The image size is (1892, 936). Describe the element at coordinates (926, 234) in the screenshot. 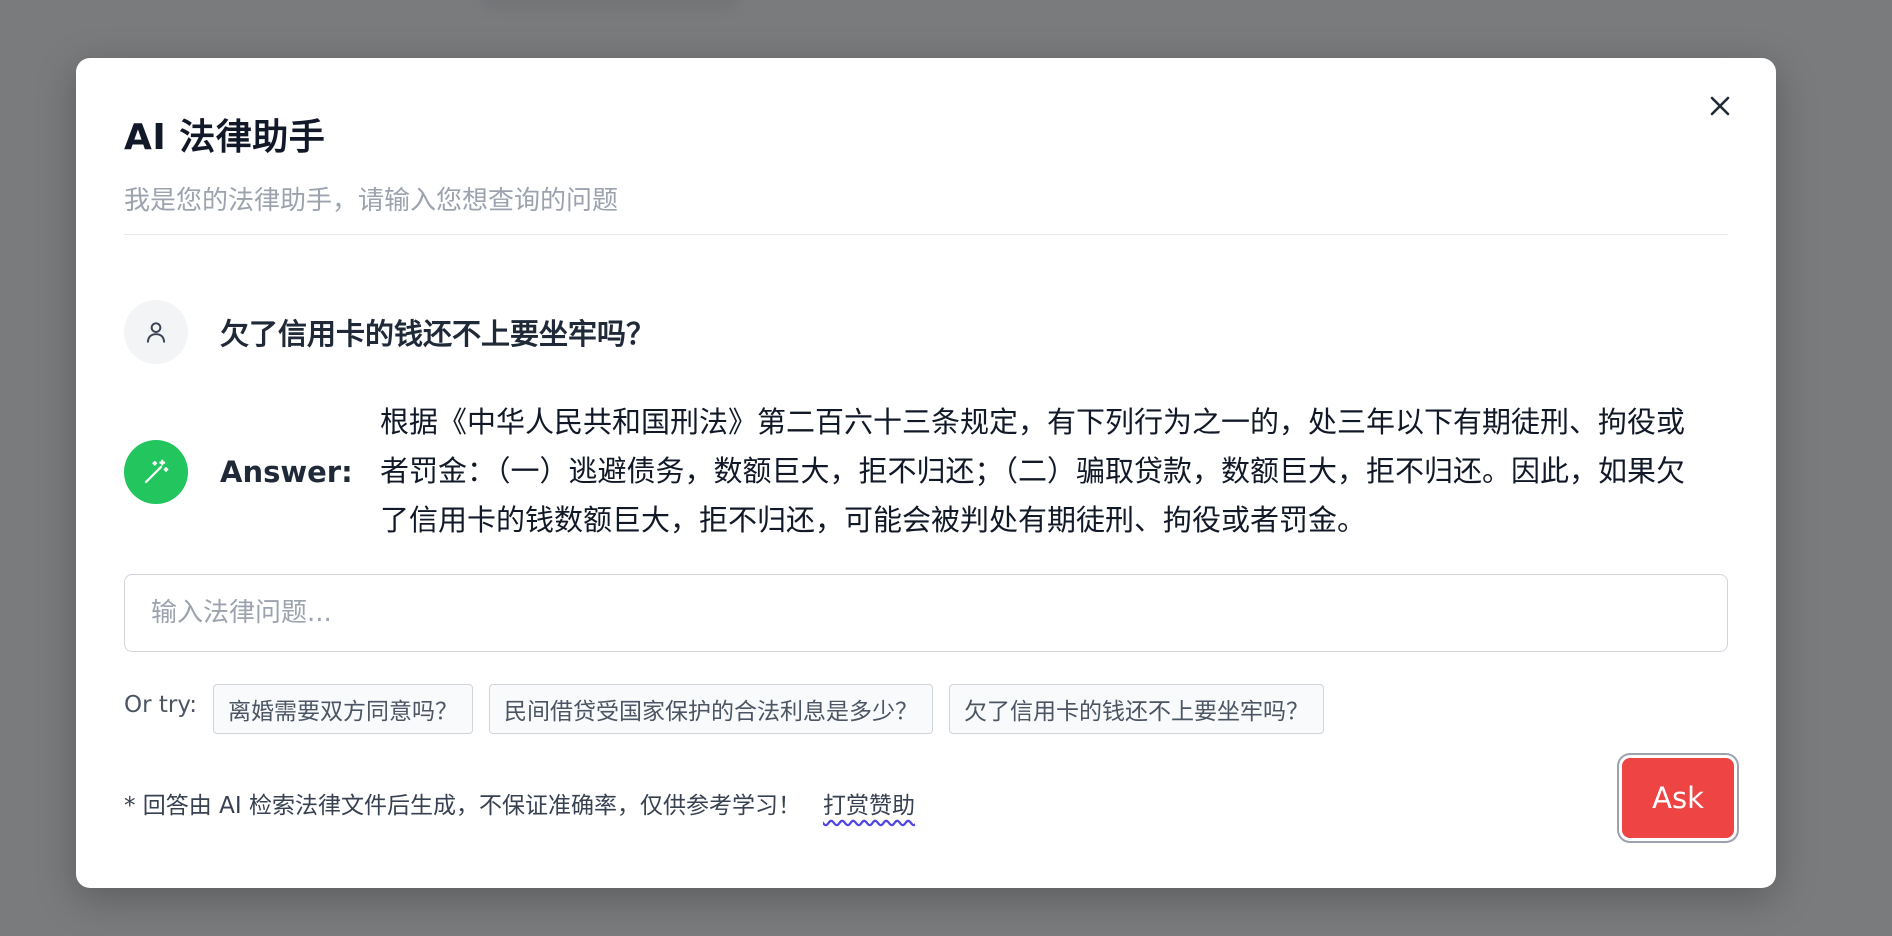

I see `header-divider` at that location.